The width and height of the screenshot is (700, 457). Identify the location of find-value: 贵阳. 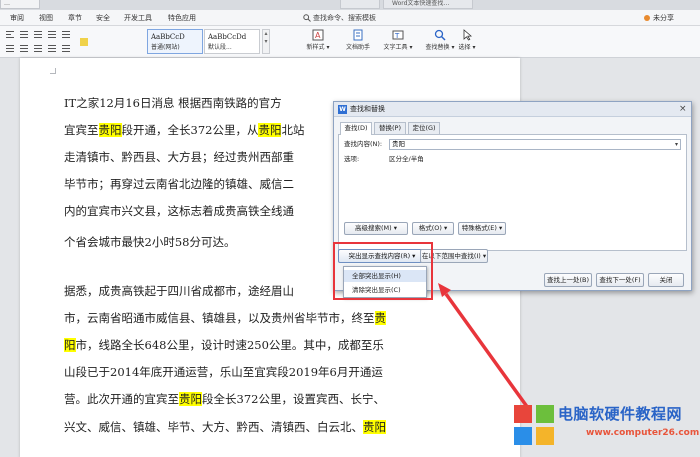
(398, 144).